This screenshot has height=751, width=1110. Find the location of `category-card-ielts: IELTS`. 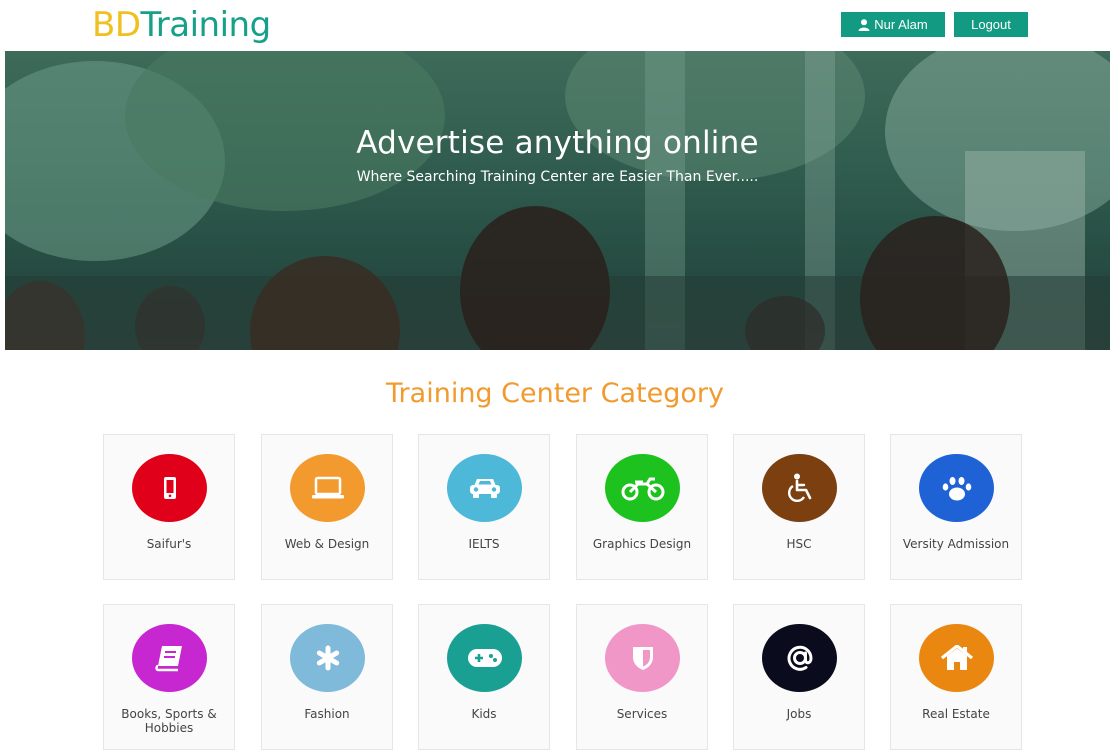

category-card-ielts: IELTS is located at coordinates (484, 507).